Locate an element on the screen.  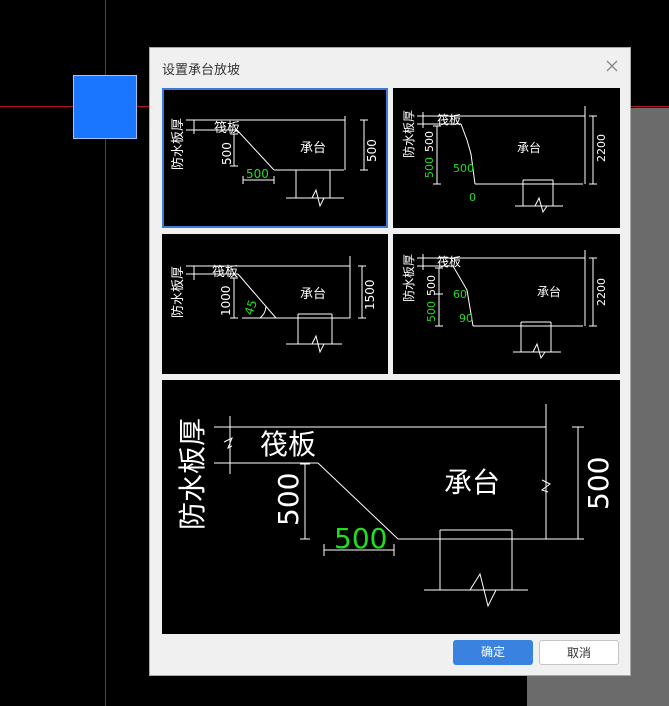
left-dim: 1000 is located at coordinates (226, 300).